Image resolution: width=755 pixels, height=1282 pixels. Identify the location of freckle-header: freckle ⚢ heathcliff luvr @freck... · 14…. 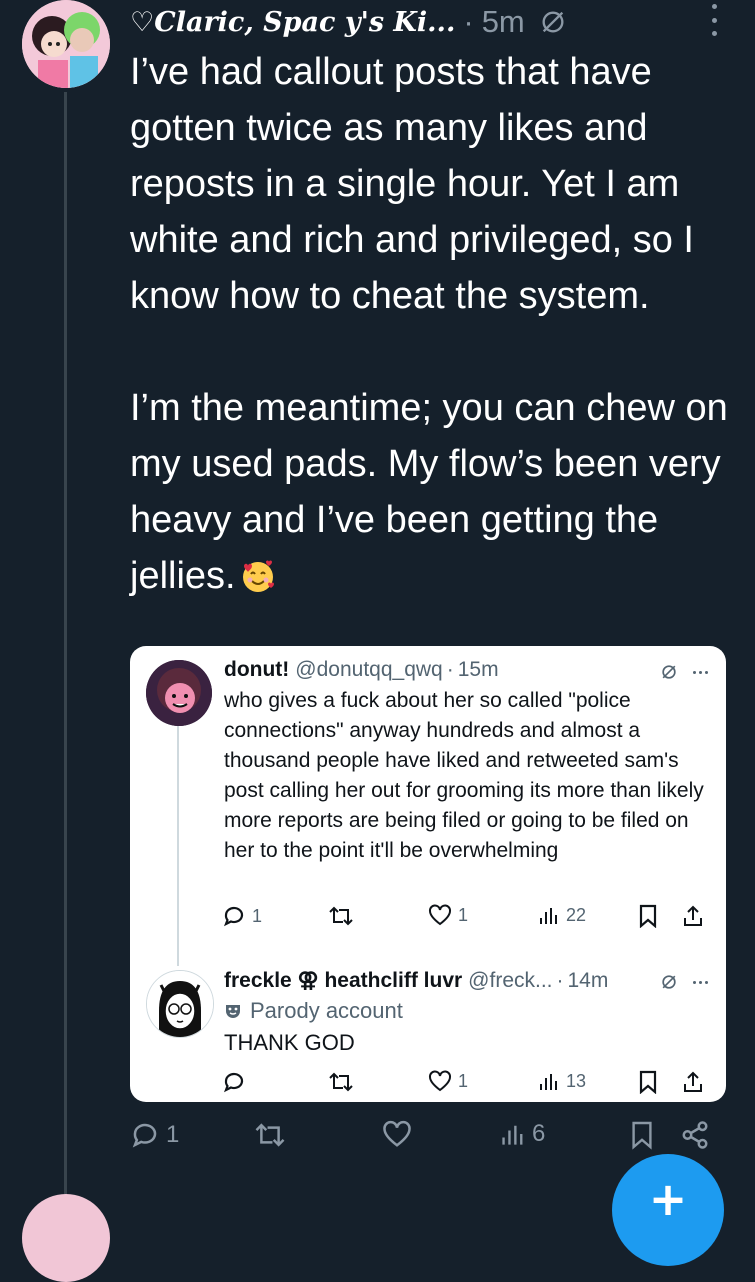
(416, 980).